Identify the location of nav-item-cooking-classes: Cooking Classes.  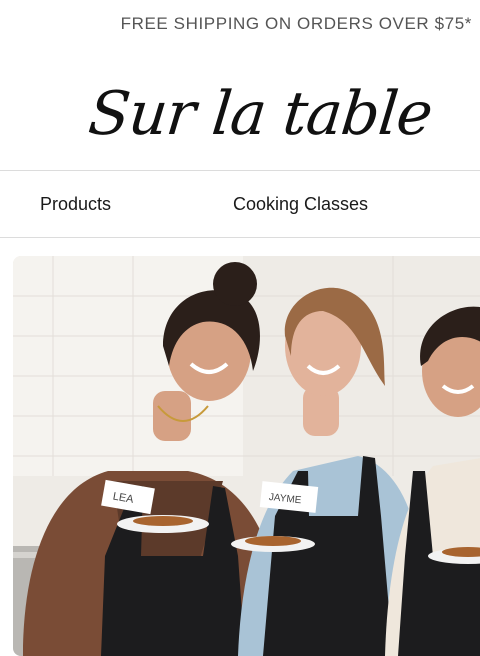
(300, 204).